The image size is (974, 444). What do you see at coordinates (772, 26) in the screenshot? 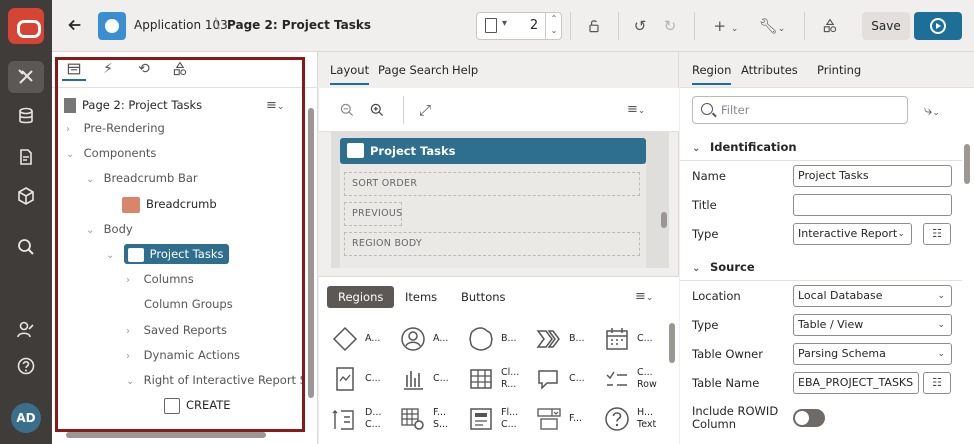
I see `utilities-wrench-icon: 🔧︎⌄` at bounding box center [772, 26].